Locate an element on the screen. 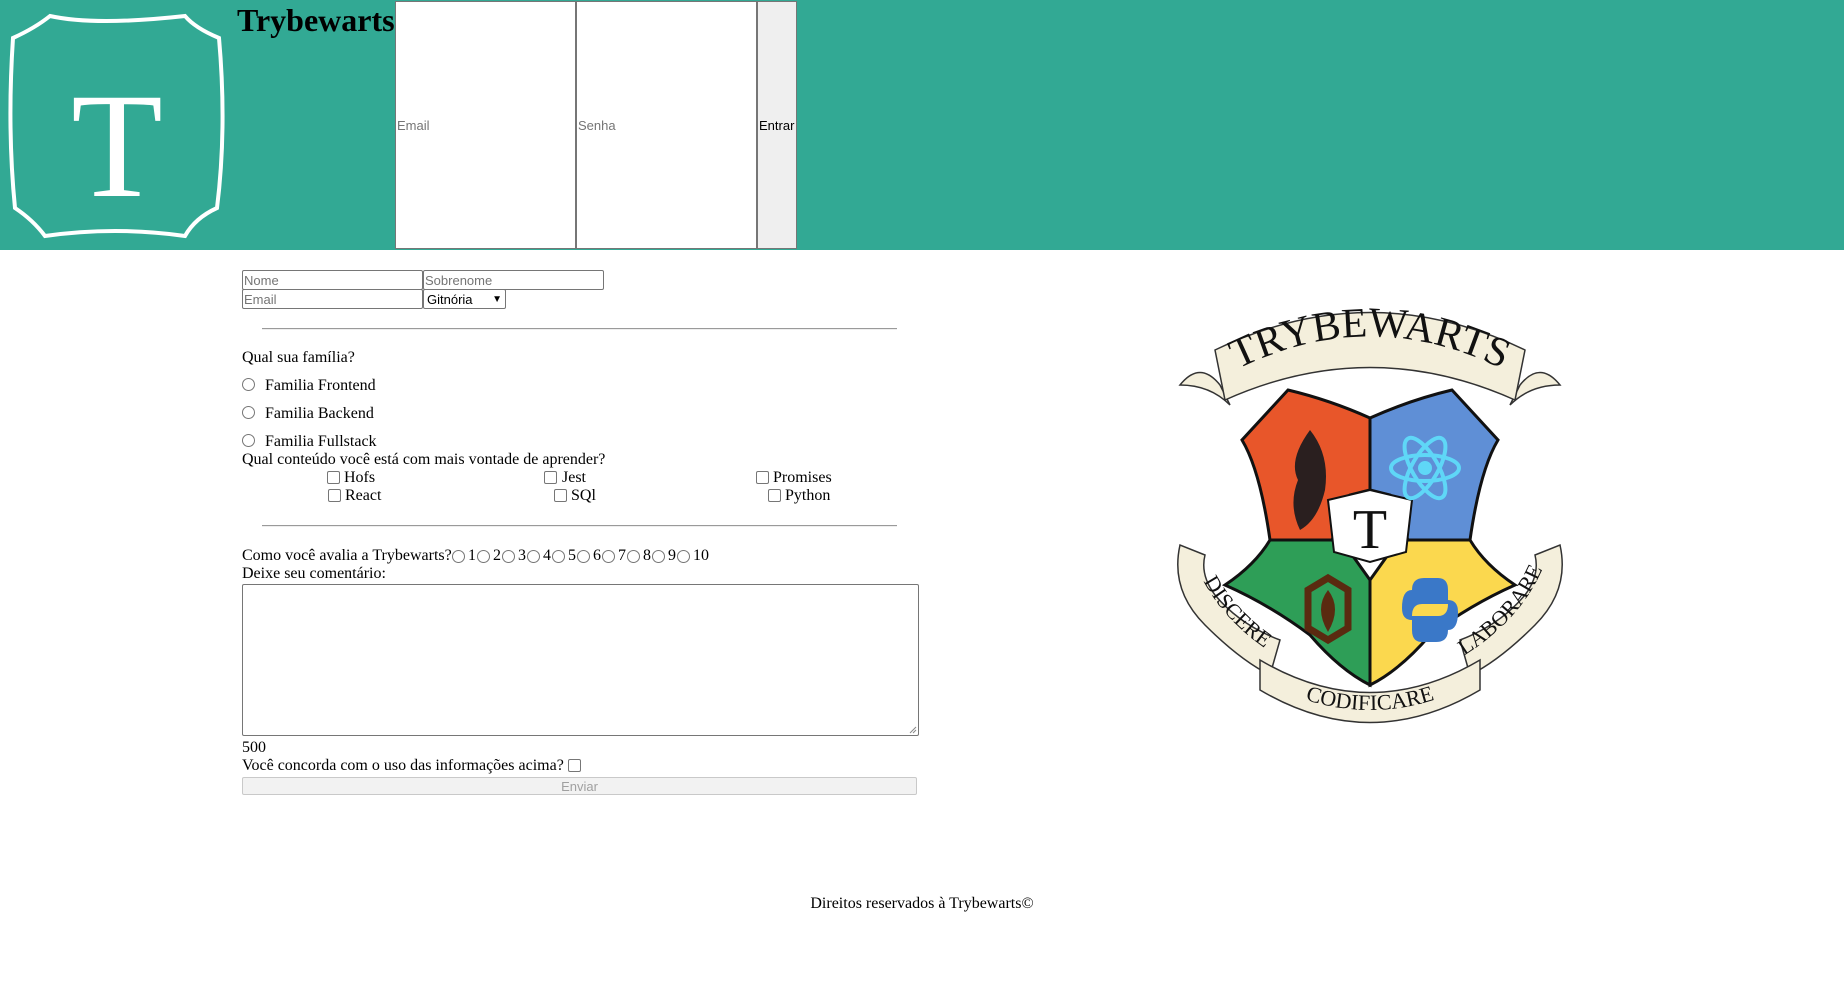 This screenshot has height=981, width=1844. family-radio-backend is located at coordinates (248, 412).